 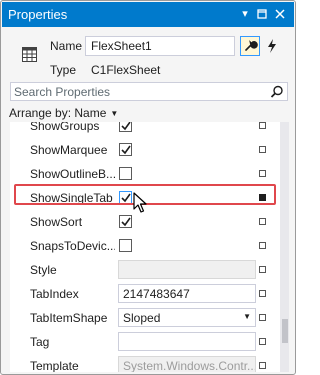 I want to click on arrange-by-dropdown: Arrange by: Name ▼, so click(x=63, y=113).